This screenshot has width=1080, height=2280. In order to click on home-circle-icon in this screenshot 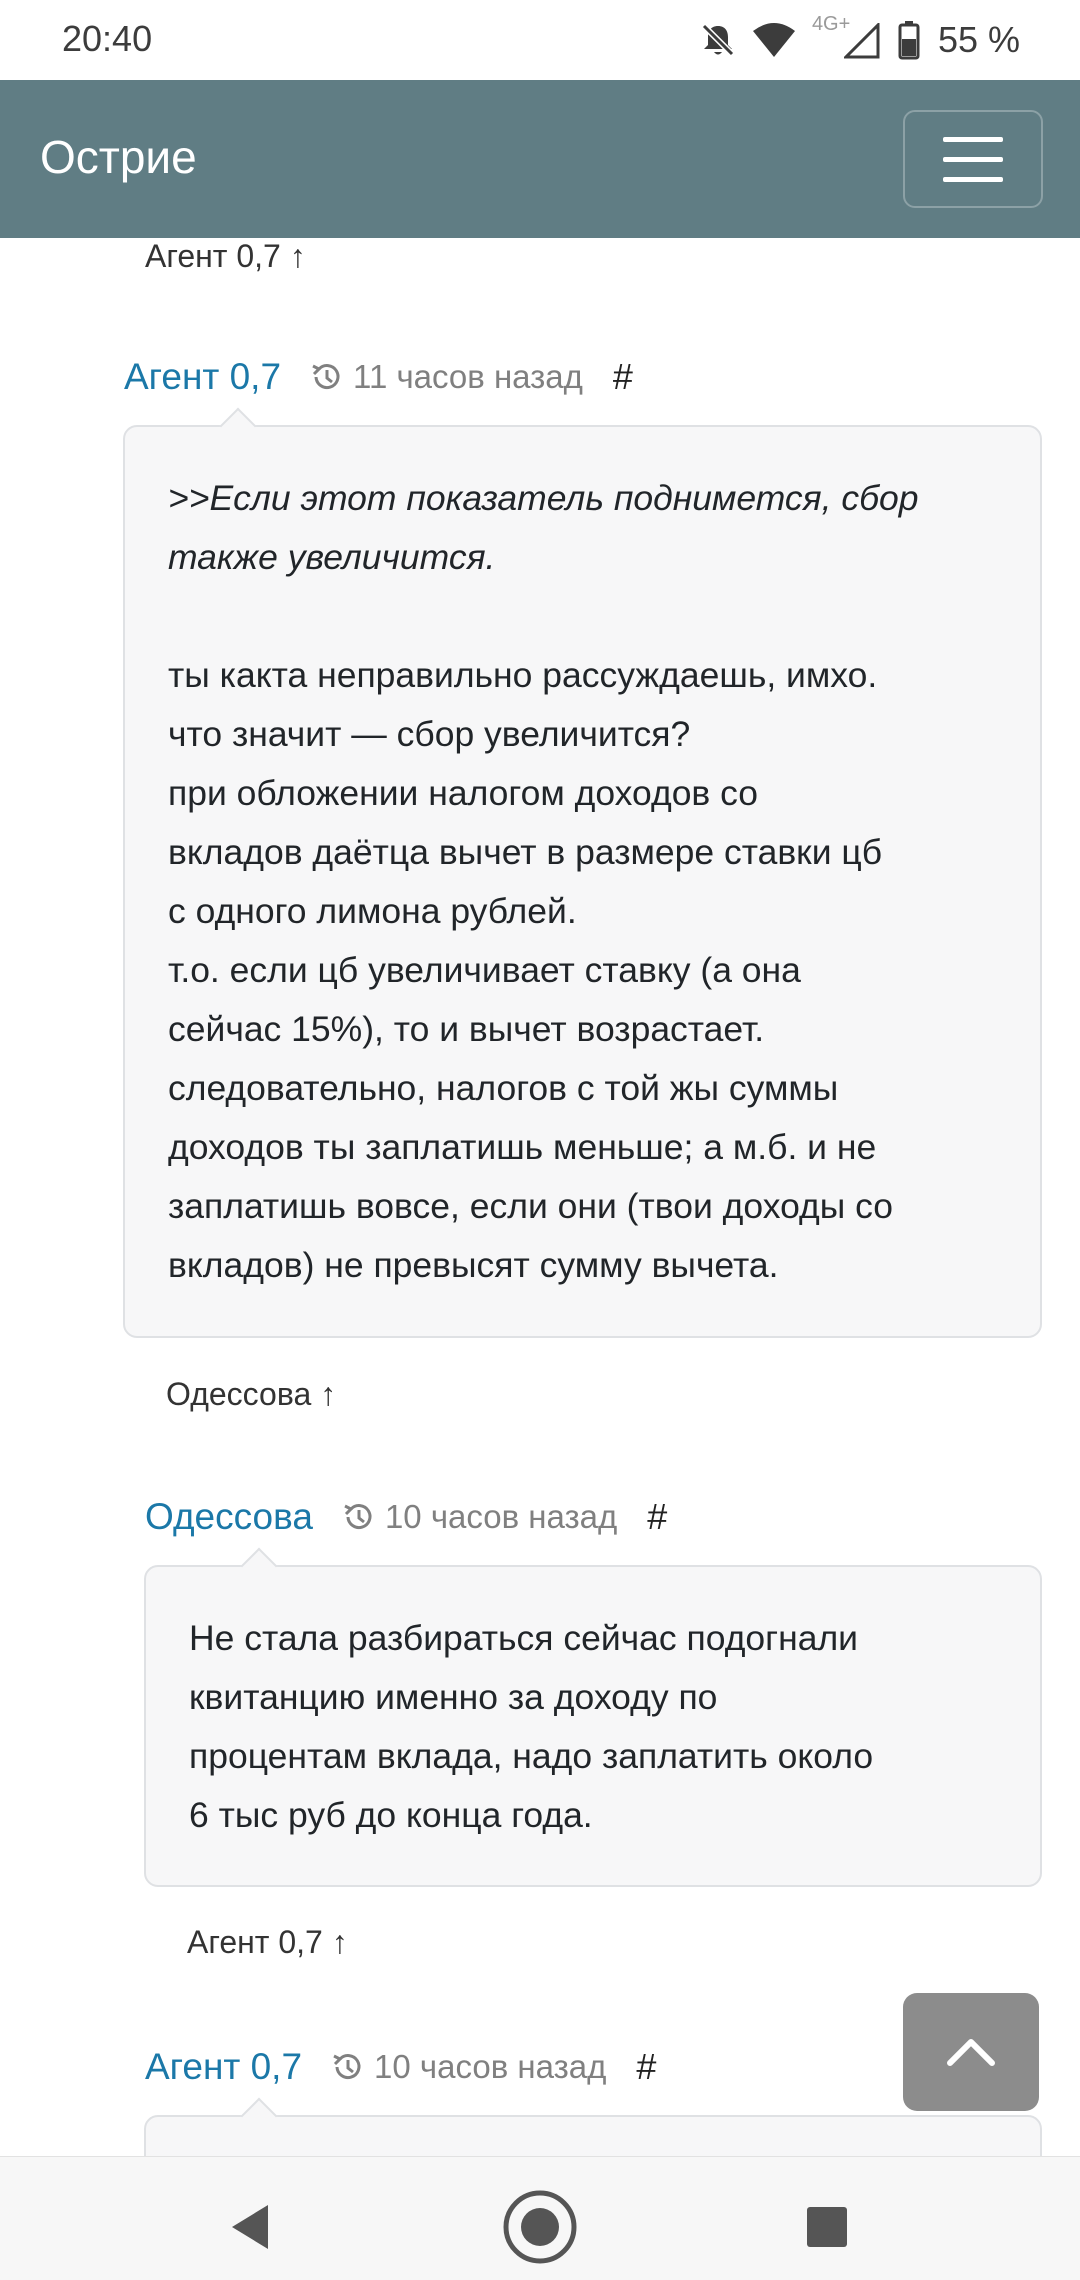, I will do `click(540, 2227)`.